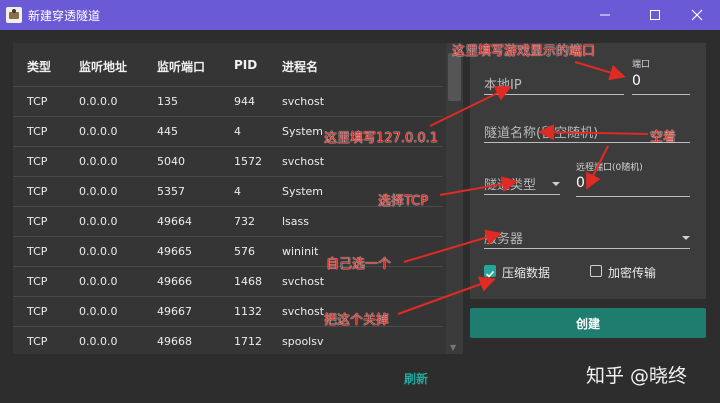 The width and height of the screenshot is (720, 403). Describe the element at coordinates (641, 65) in the screenshot. I see `port-label: 端口` at that location.